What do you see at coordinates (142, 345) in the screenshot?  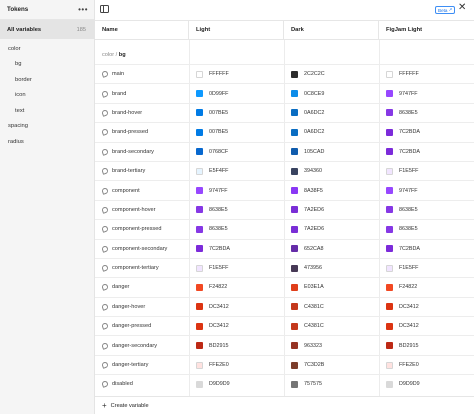 I see `variable-name-cell: danger-secondary` at bounding box center [142, 345].